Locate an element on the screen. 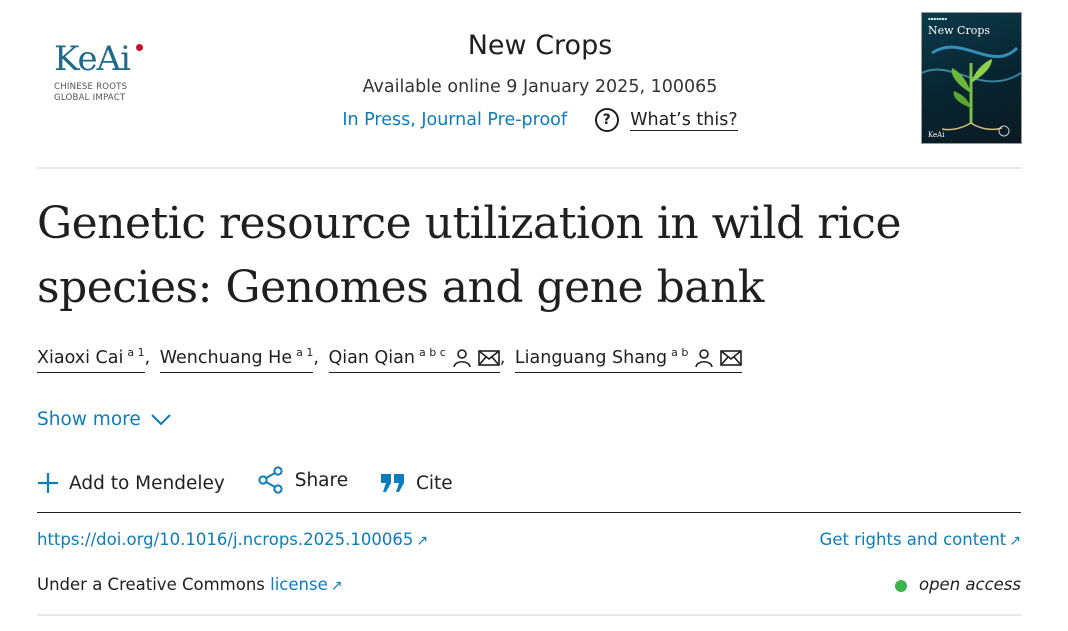  journal-title: New Crops is located at coordinates (540, 45).